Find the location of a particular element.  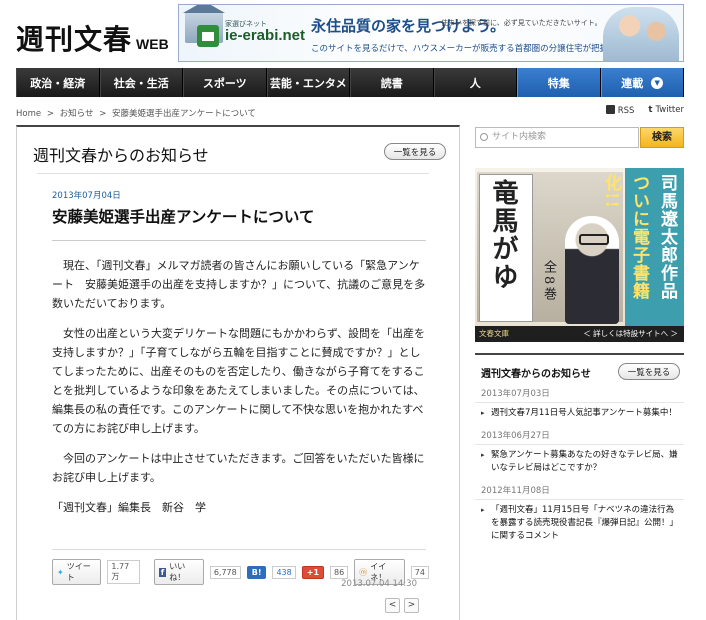

hatena-bookmark-button: B! is located at coordinates (256, 572).